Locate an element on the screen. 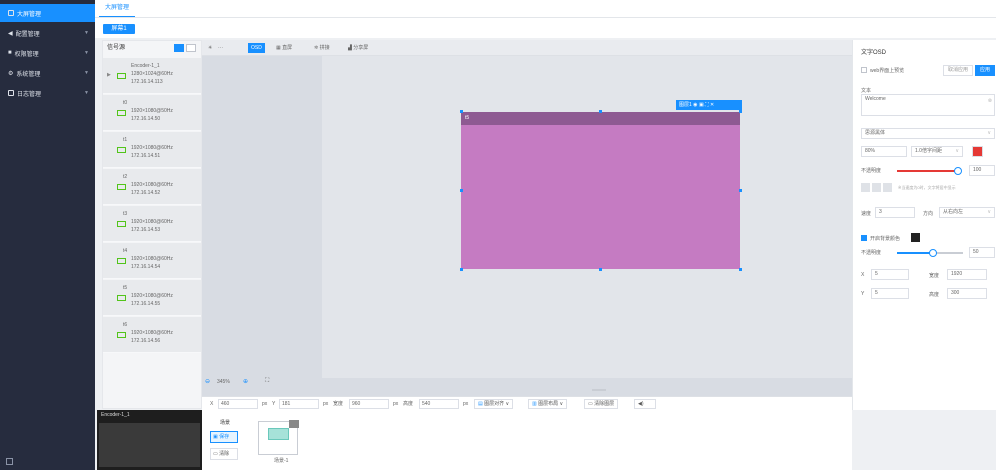 The width and height of the screenshot is (996, 470). text-input: Welcome ⊗ is located at coordinates (928, 105).